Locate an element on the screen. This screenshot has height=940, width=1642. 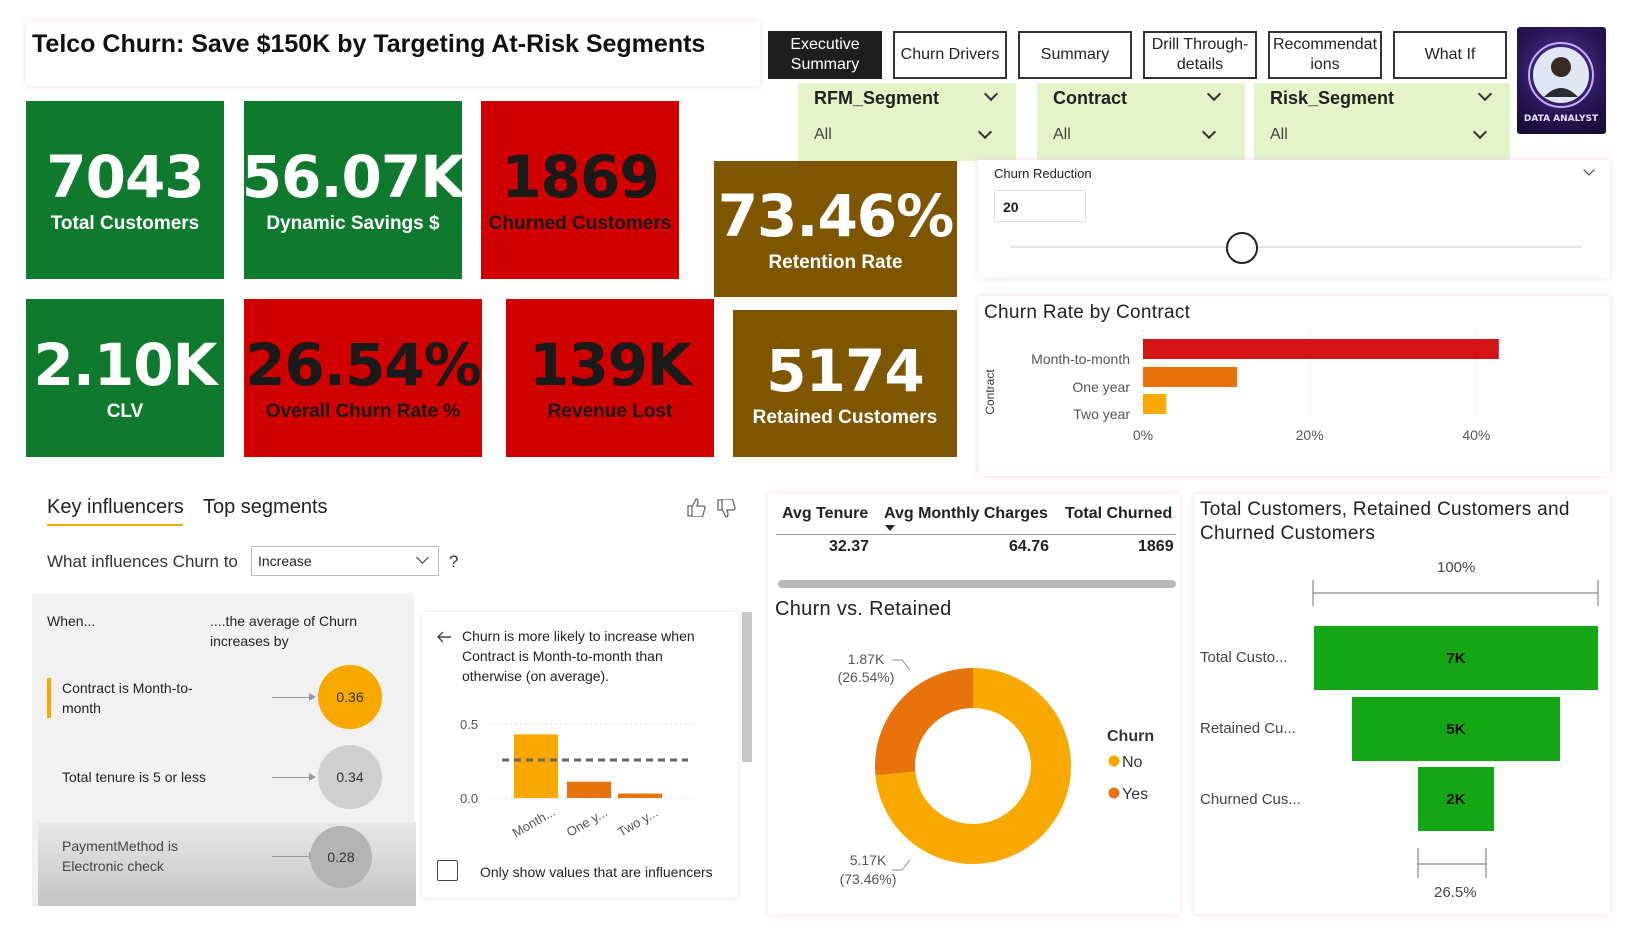
slicer-rfm-segment: RFM_Segment All is located at coordinates (907, 122).